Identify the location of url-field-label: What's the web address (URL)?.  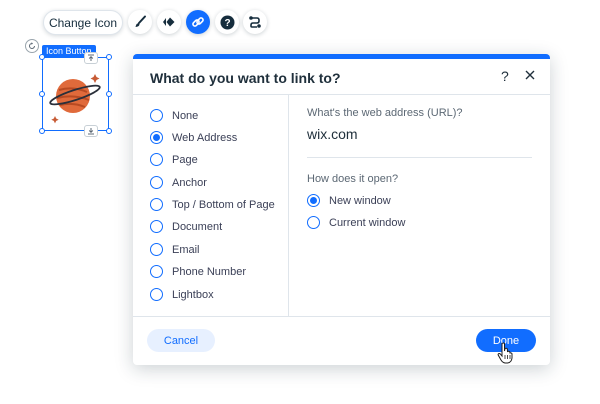
(385, 113).